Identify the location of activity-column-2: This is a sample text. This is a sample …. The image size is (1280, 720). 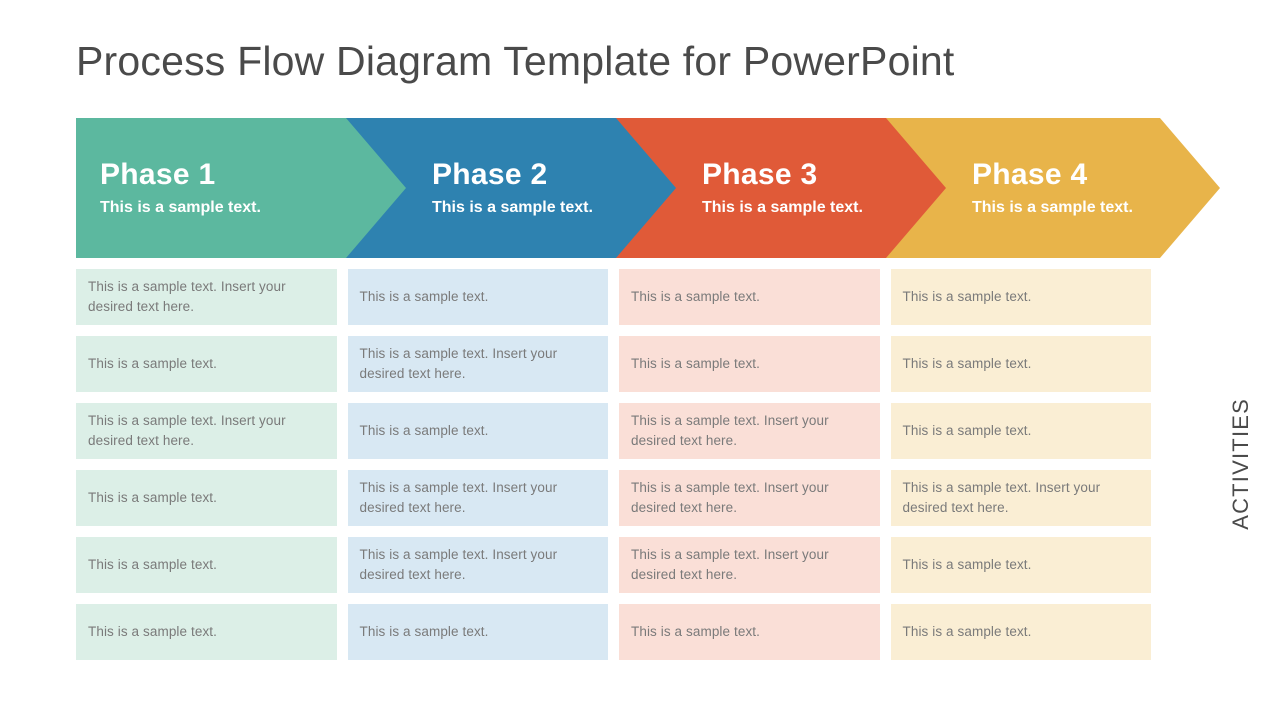
(477, 464).